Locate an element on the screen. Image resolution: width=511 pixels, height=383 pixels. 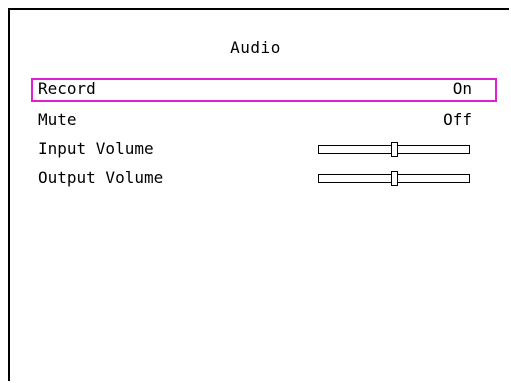
output-volume-slider-thumb is located at coordinates (394, 178).